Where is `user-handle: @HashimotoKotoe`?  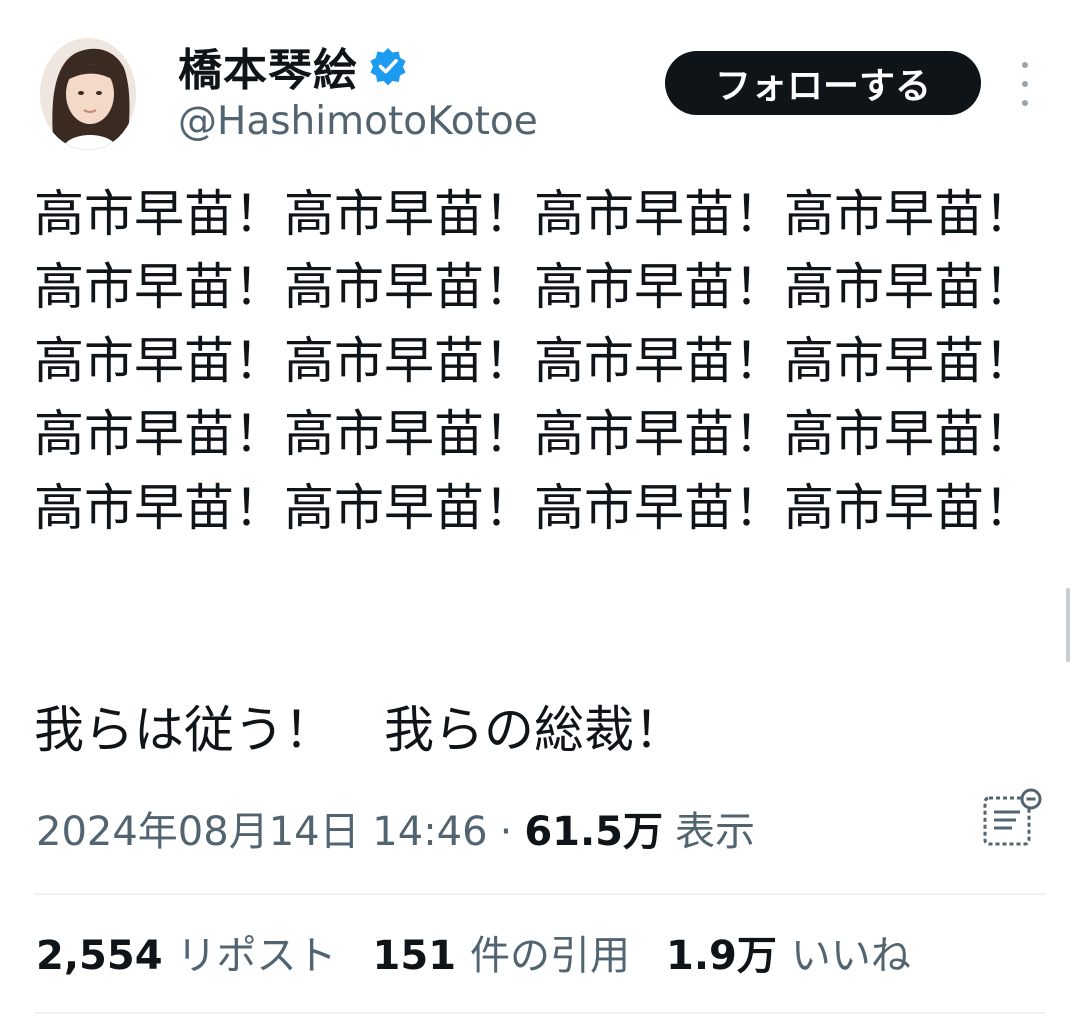 user-handle: @HashimotoKotoe is located at coordinates (358, 122).